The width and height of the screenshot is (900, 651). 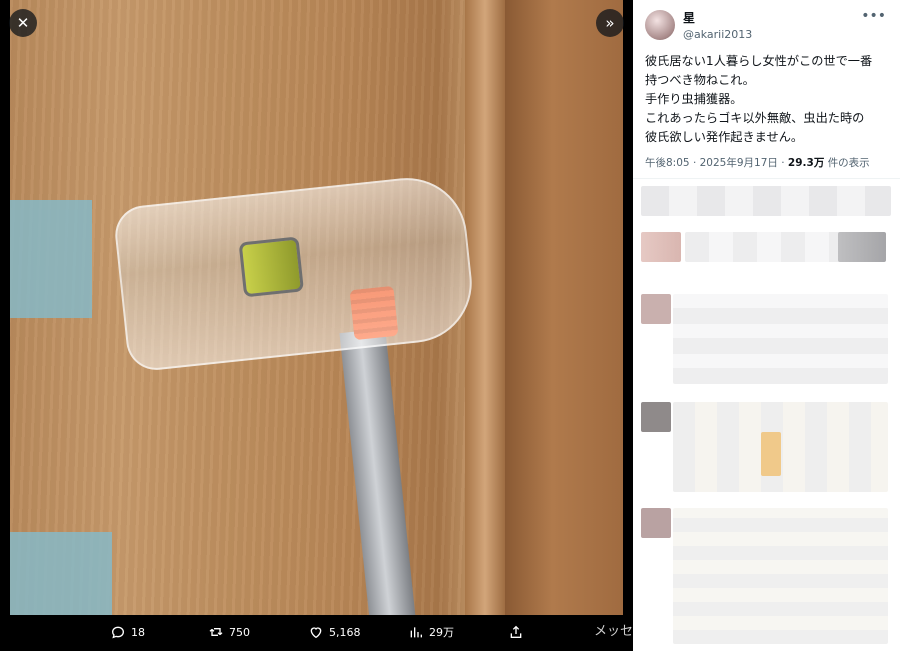 I want to click on retweet-icon, so click(x=216, y=632).